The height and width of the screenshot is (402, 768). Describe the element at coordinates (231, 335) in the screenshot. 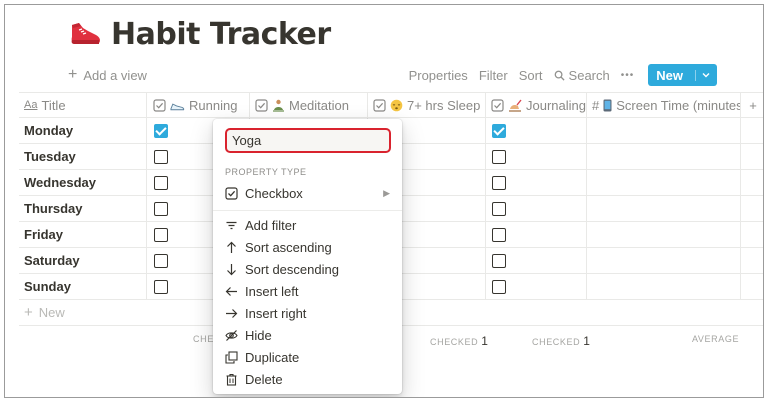

I see `eye-off-icon` at that location.